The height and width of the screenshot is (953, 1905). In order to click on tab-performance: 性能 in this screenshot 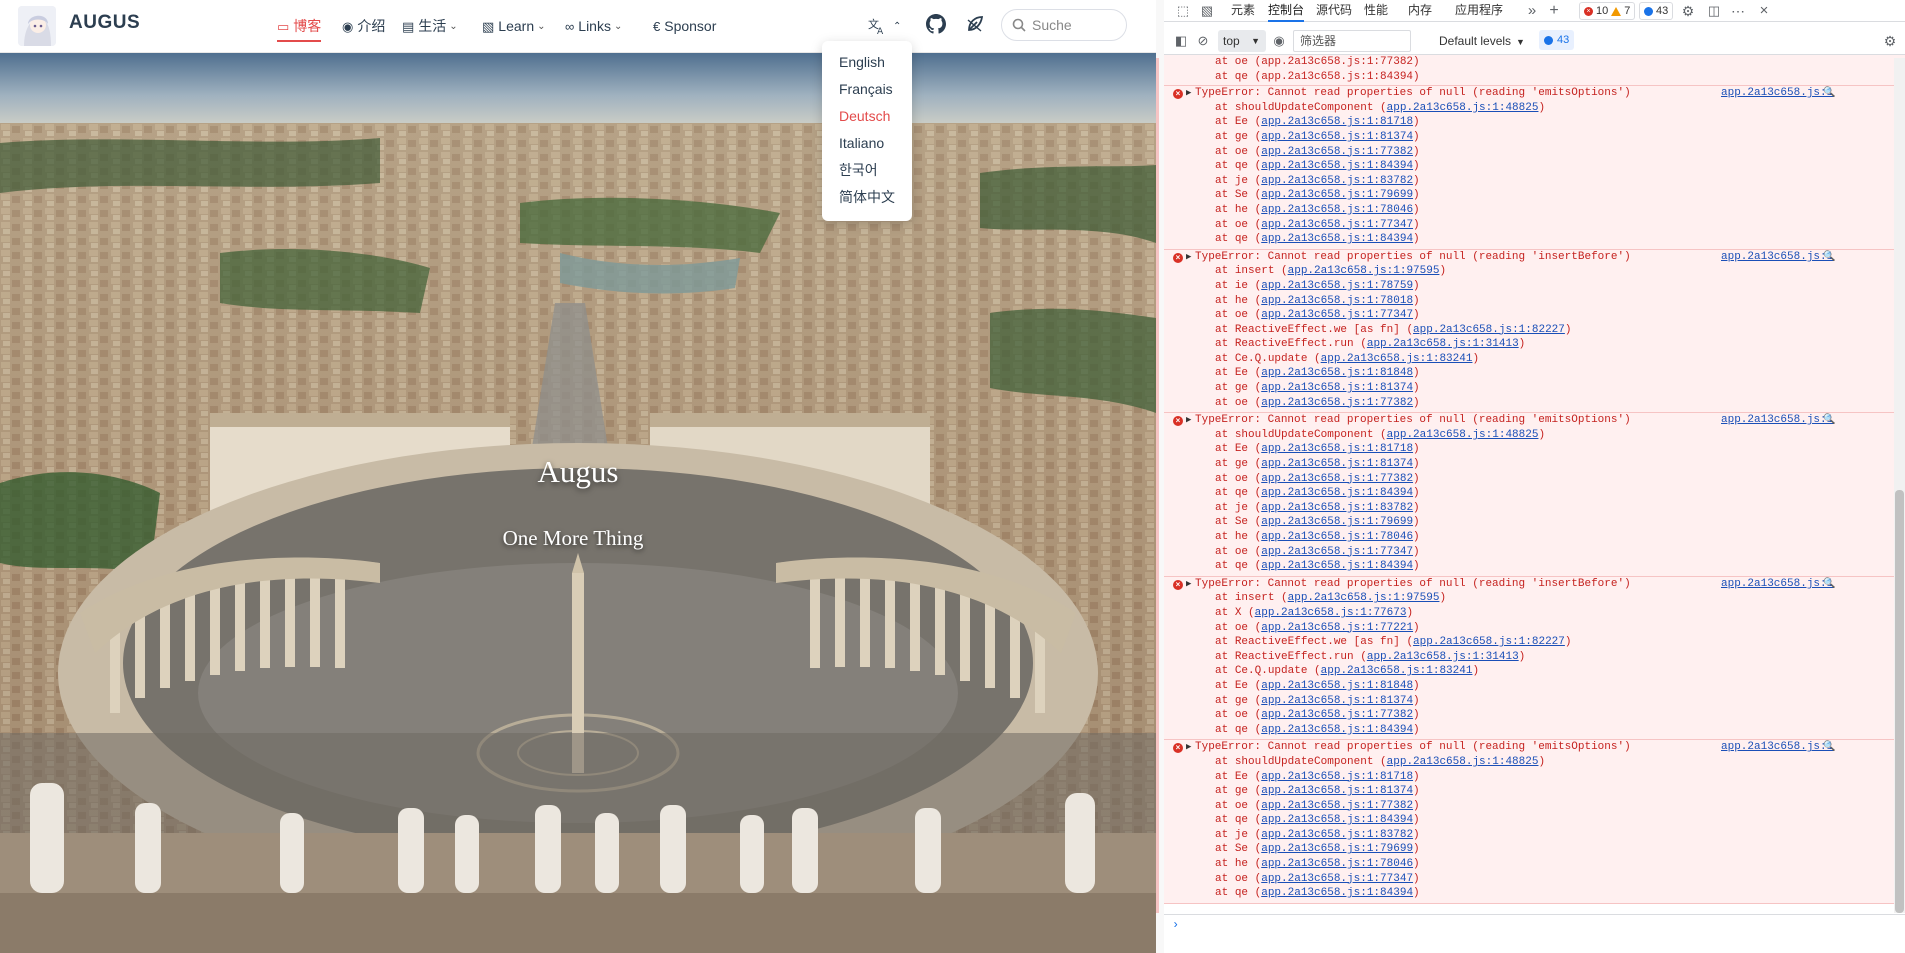, I will do `click(1376, 11)`.